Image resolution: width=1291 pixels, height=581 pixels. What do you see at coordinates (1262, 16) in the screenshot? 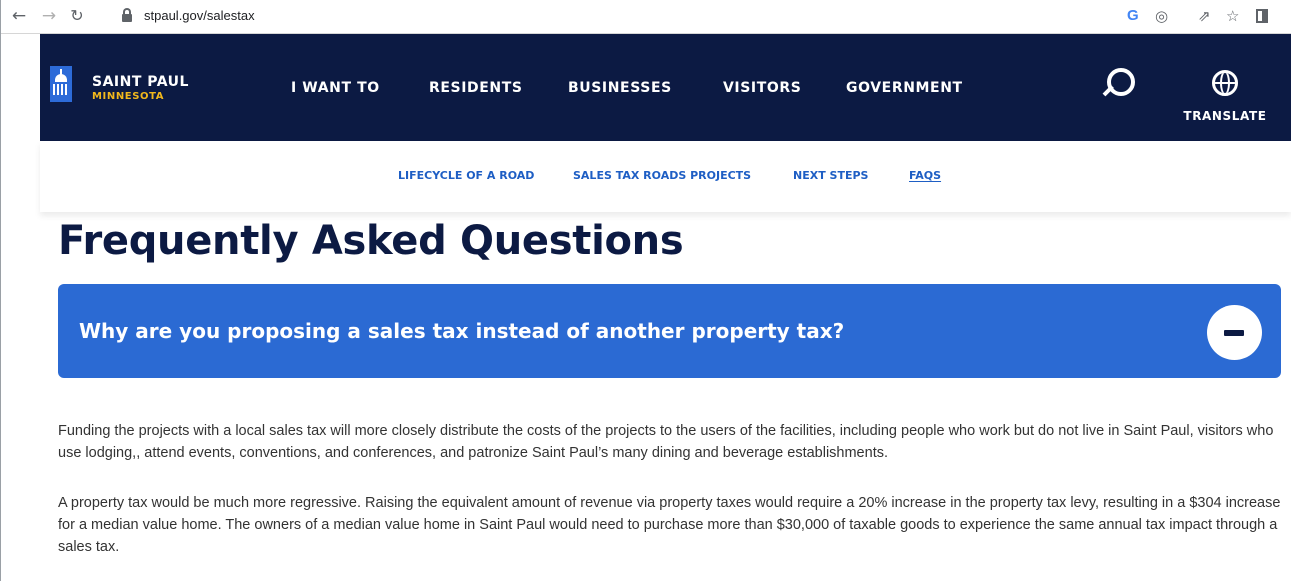
I see `side-panel-icon` at bounding box center [1262, 16].